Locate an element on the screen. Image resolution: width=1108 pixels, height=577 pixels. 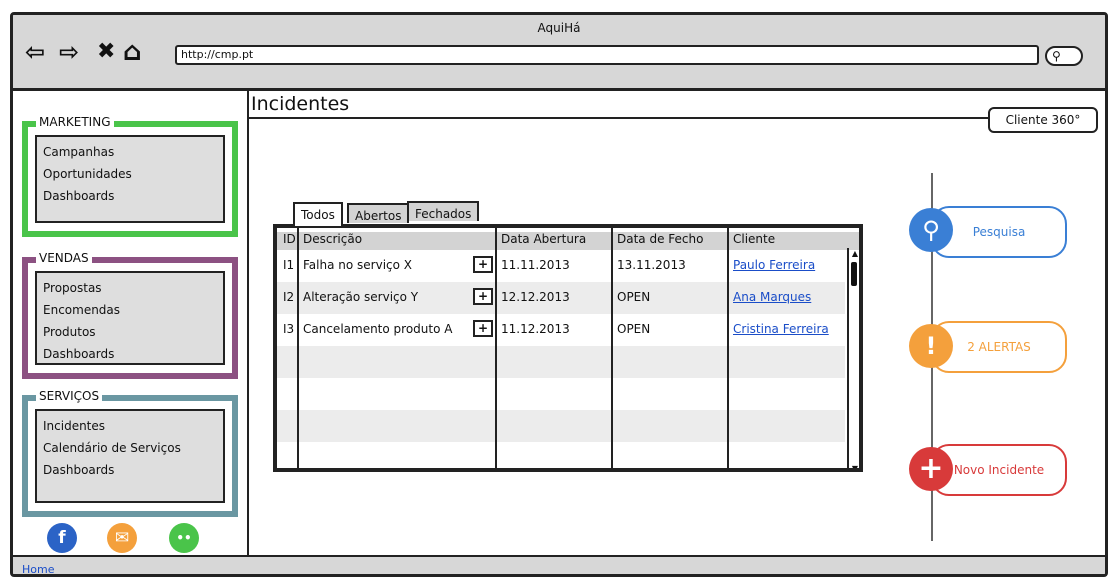
x-icon: ✖ is located at coordinates (106, 52).